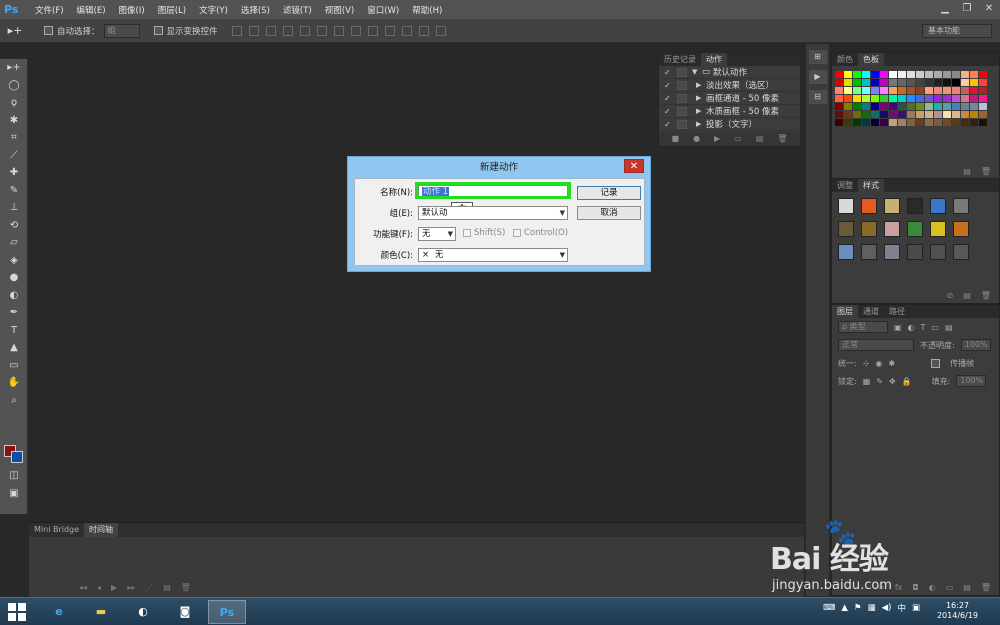 This screenshot has height=625, width=1000. I want to click on history-brush-icon: ⟲, so click(14, 226).